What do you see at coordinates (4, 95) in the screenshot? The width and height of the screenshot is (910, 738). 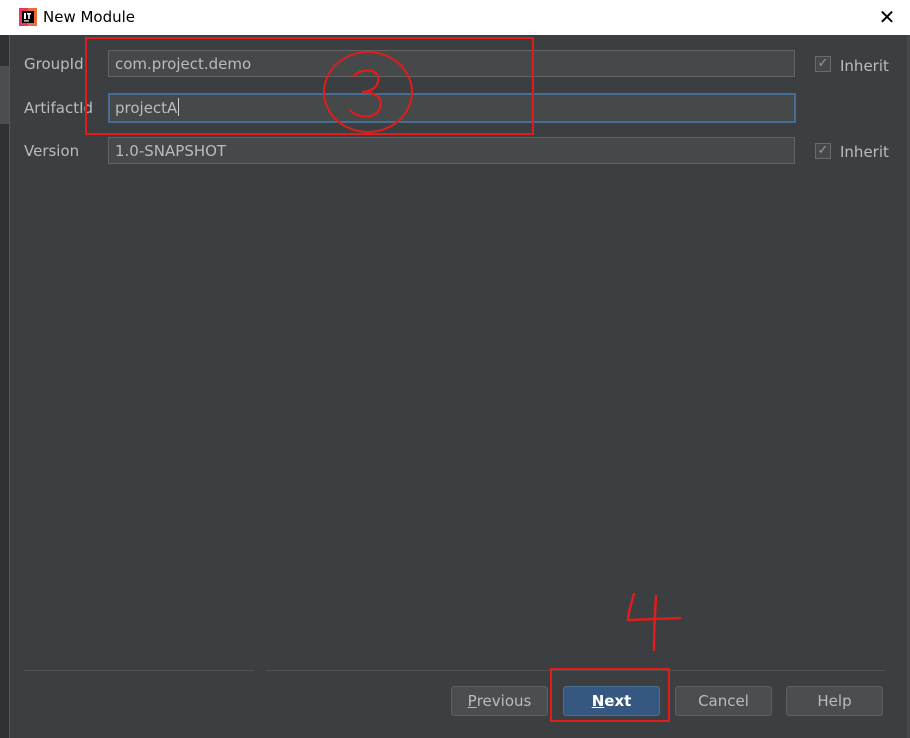 I see `background-strip` at bounding box center [4, 95].